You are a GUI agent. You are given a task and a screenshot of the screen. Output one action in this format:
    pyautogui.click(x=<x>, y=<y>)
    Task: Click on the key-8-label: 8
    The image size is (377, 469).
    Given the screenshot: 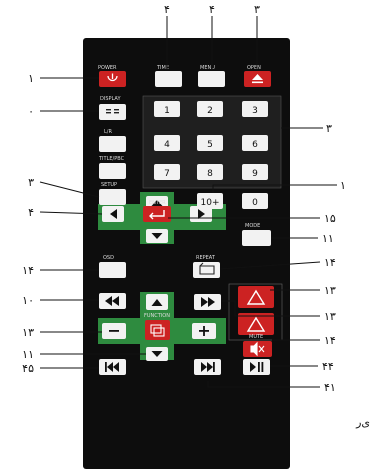 What is the action you would take?
    pyautogui.click(x=210, y=174)
    